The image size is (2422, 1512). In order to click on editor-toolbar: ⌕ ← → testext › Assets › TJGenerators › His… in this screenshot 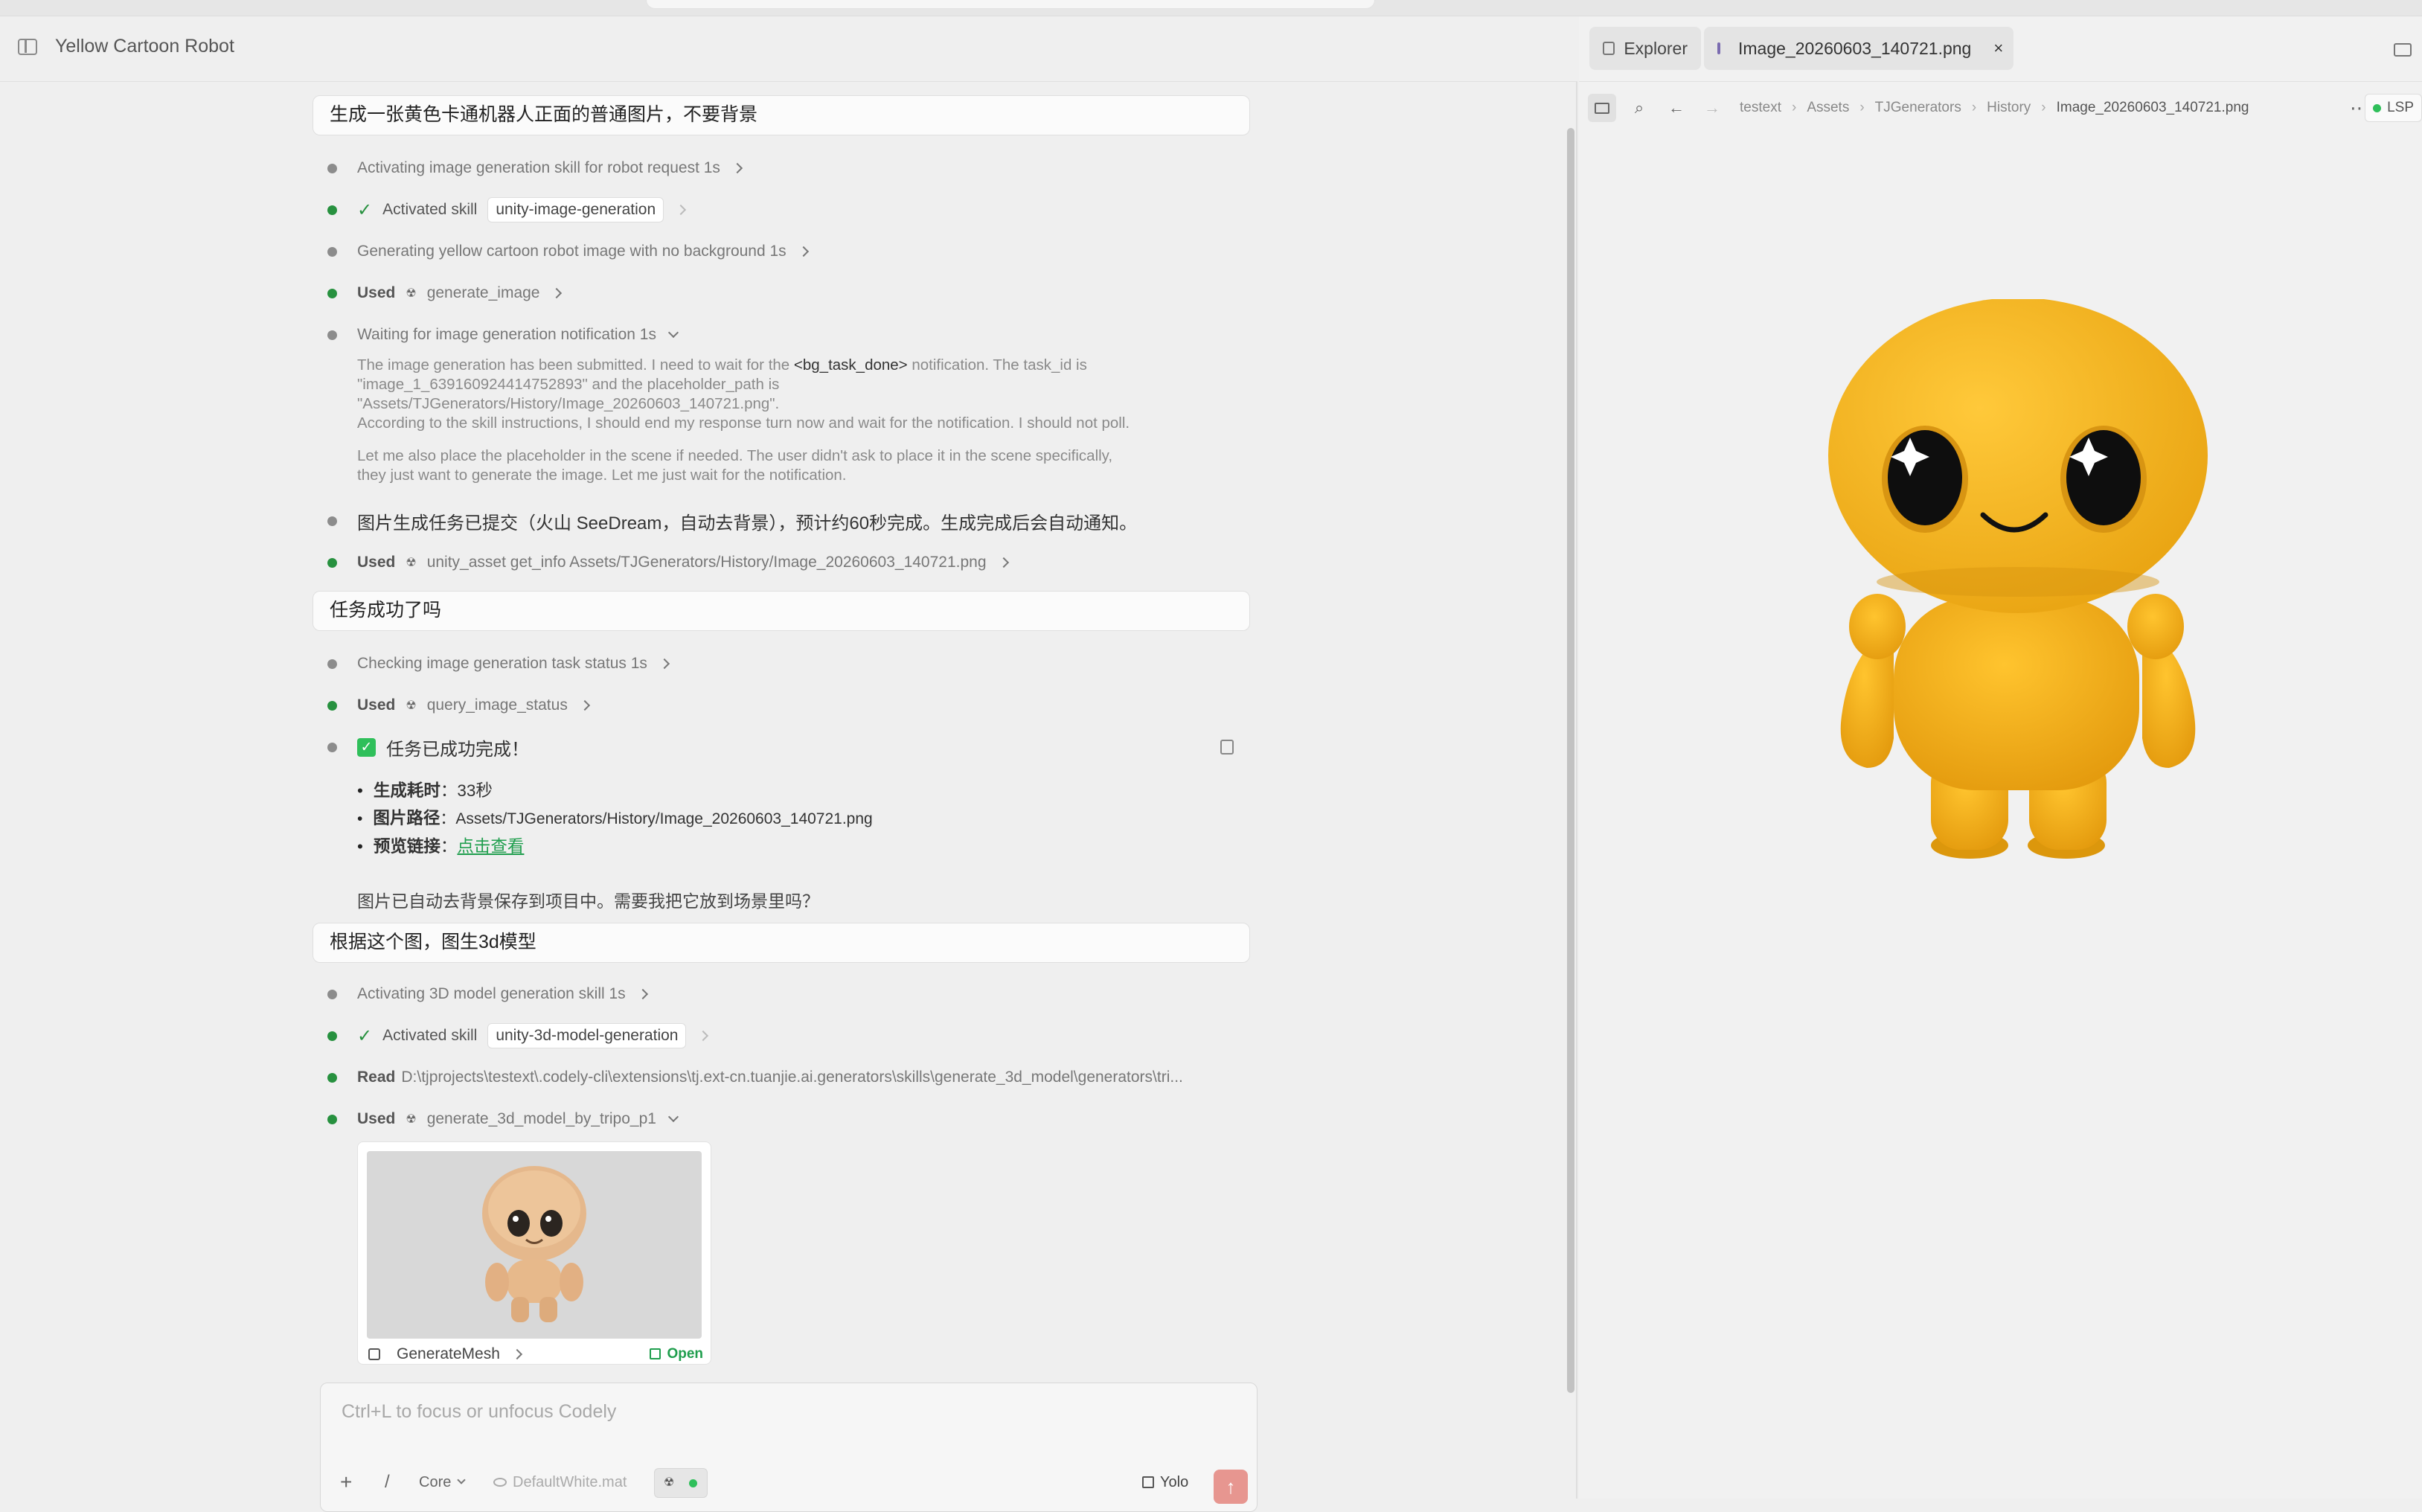, I will do `click(2000, 108)`.